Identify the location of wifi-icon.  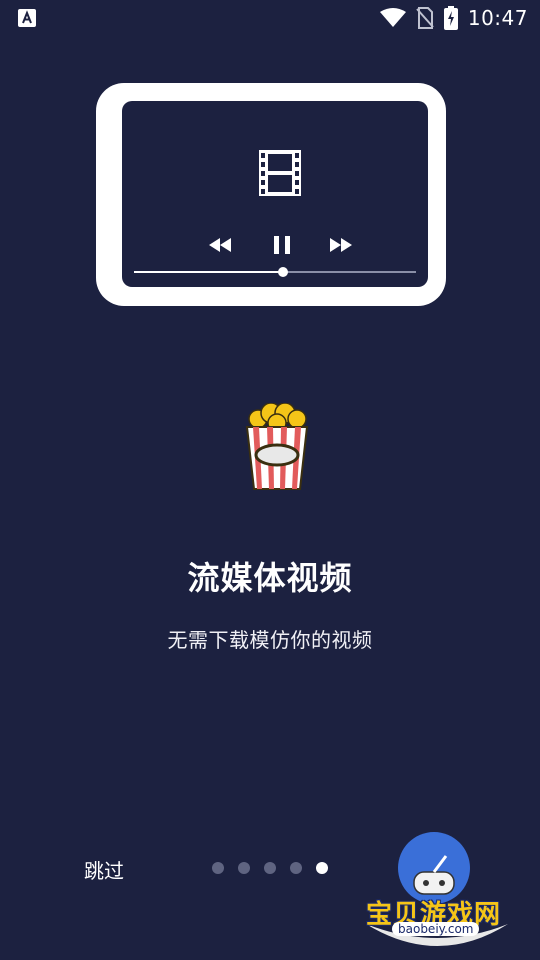
(392, 17).